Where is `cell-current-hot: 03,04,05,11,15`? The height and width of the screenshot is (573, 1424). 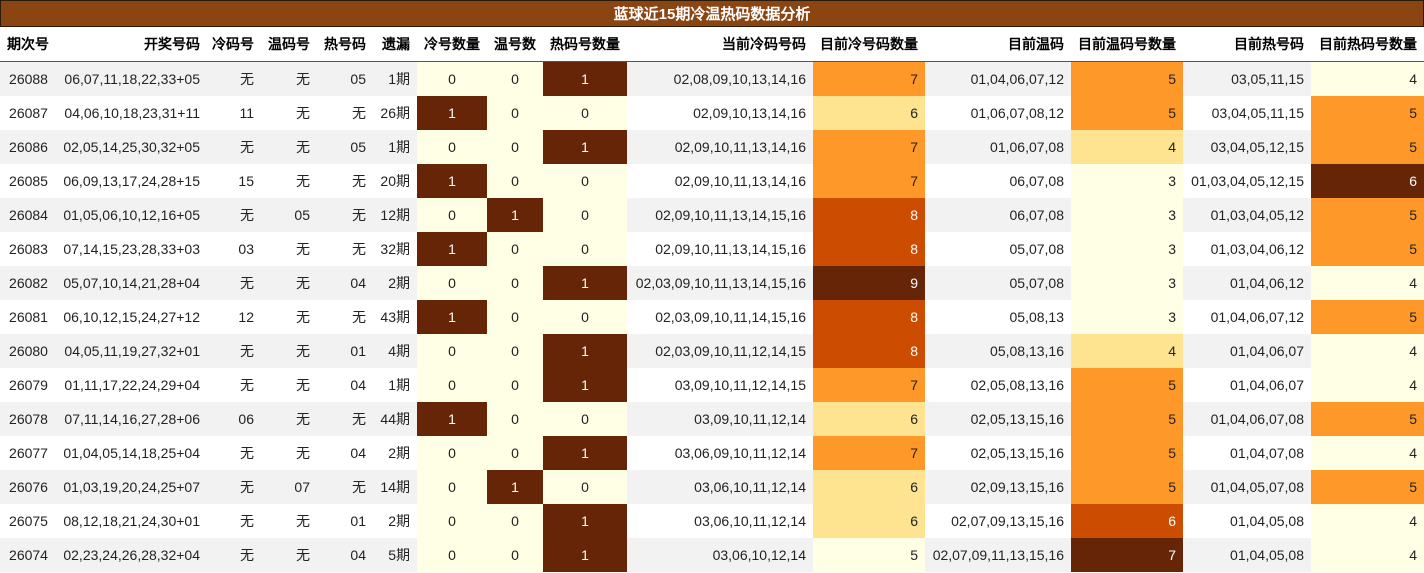
cell-current-hot: 03,04,05,11,15 is located at coordinates (1247, 113).